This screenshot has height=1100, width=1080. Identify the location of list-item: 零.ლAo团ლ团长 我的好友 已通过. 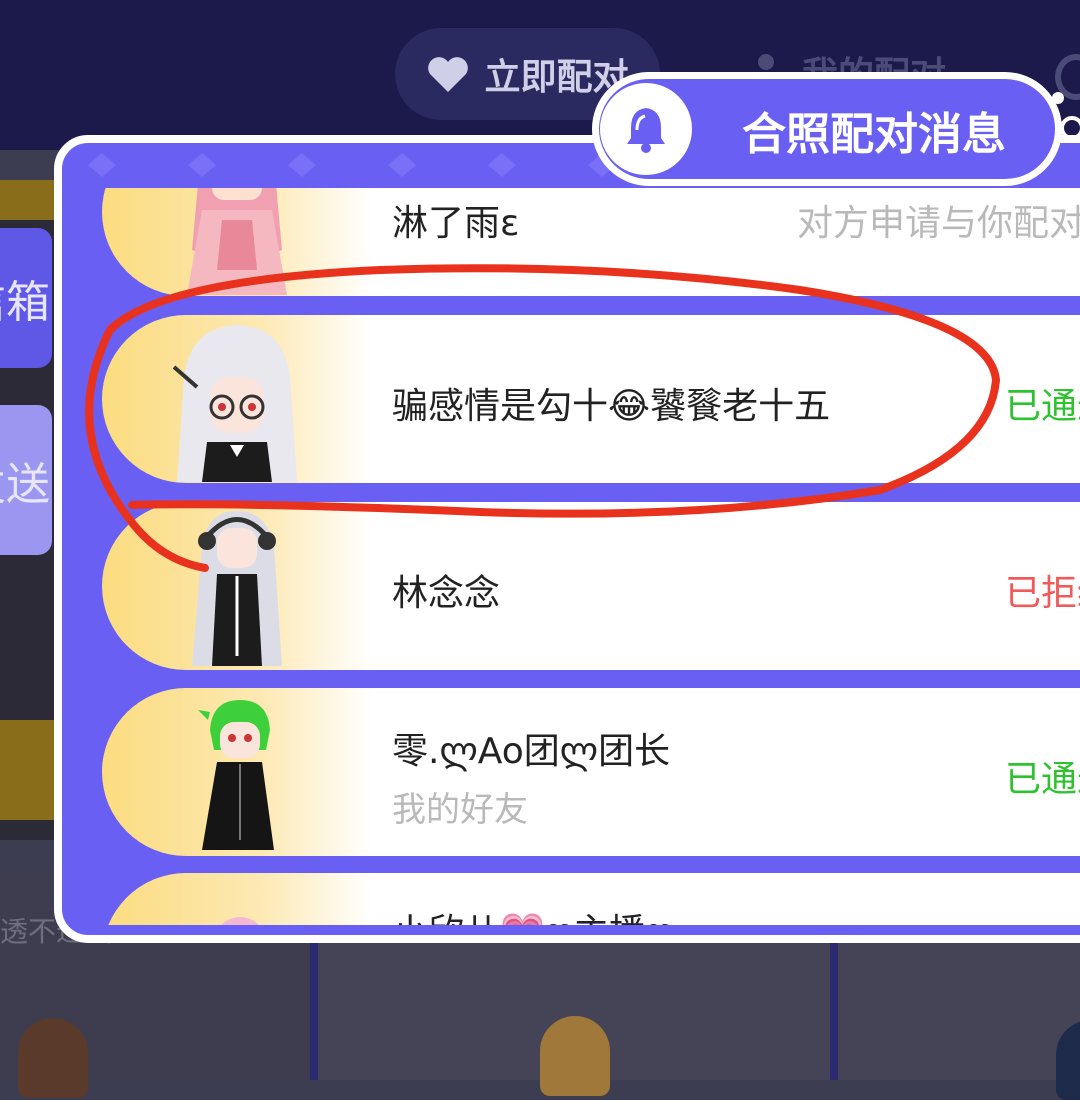
(591, 772).